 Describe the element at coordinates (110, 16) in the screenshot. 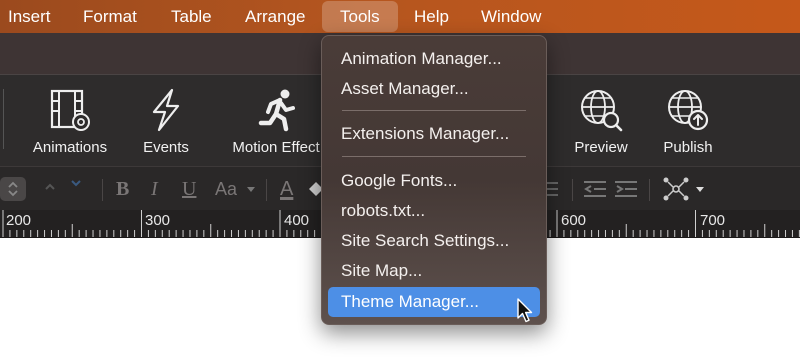

I see `menu-format: Format` at that location.